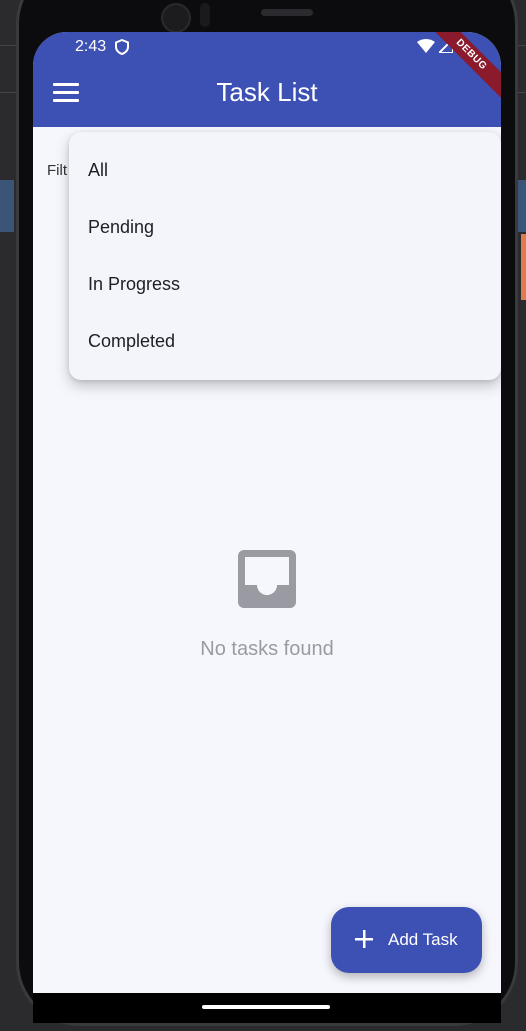 Image resolution: width=526 pixels, height=1031 pixels. I want to click on home-indicator, so click(266, 1007).